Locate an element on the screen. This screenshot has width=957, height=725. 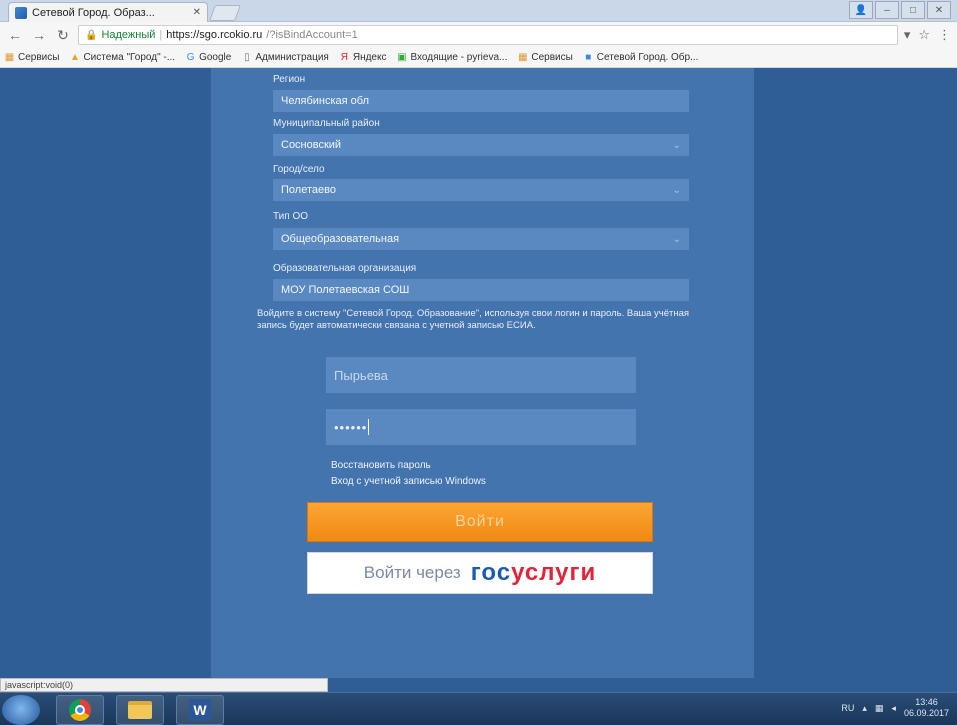
login-button: Войти is located at coordinates (480, 522).